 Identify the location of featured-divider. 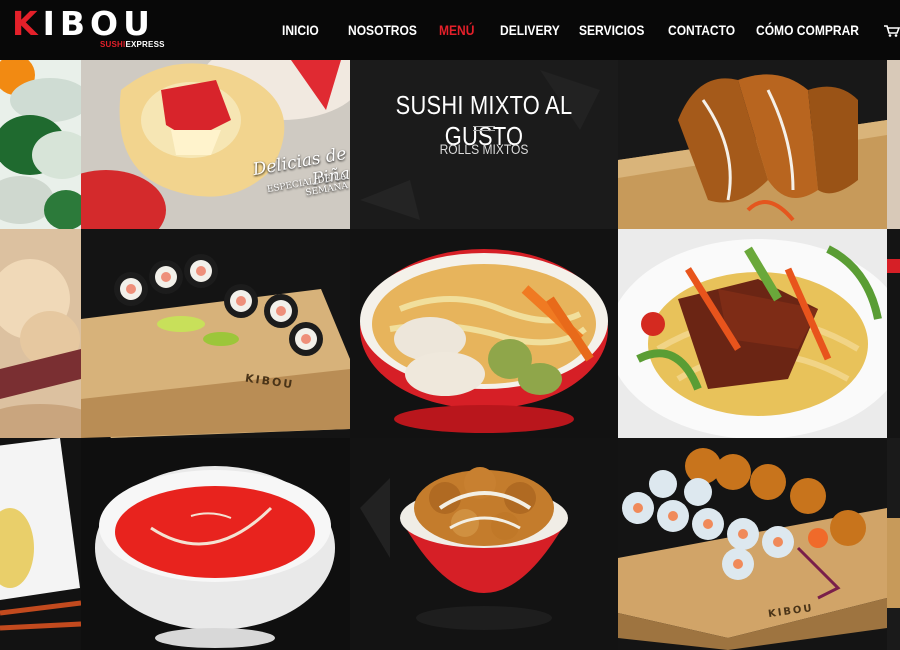
(484, 128).